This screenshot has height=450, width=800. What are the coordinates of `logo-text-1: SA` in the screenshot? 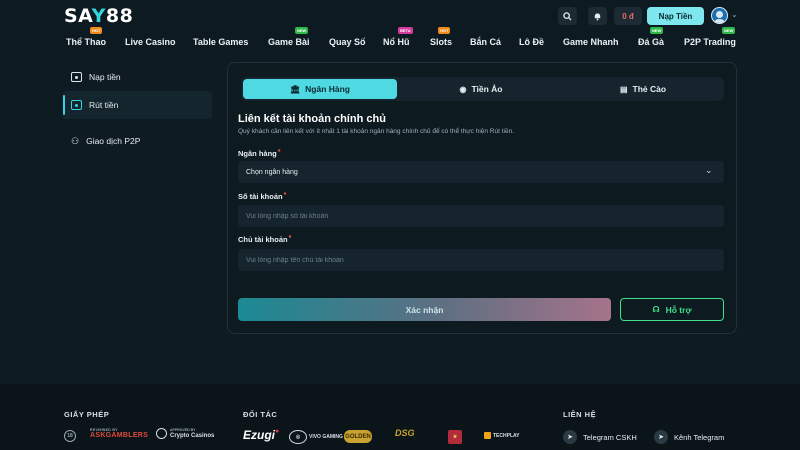 It's located at (78, 16).